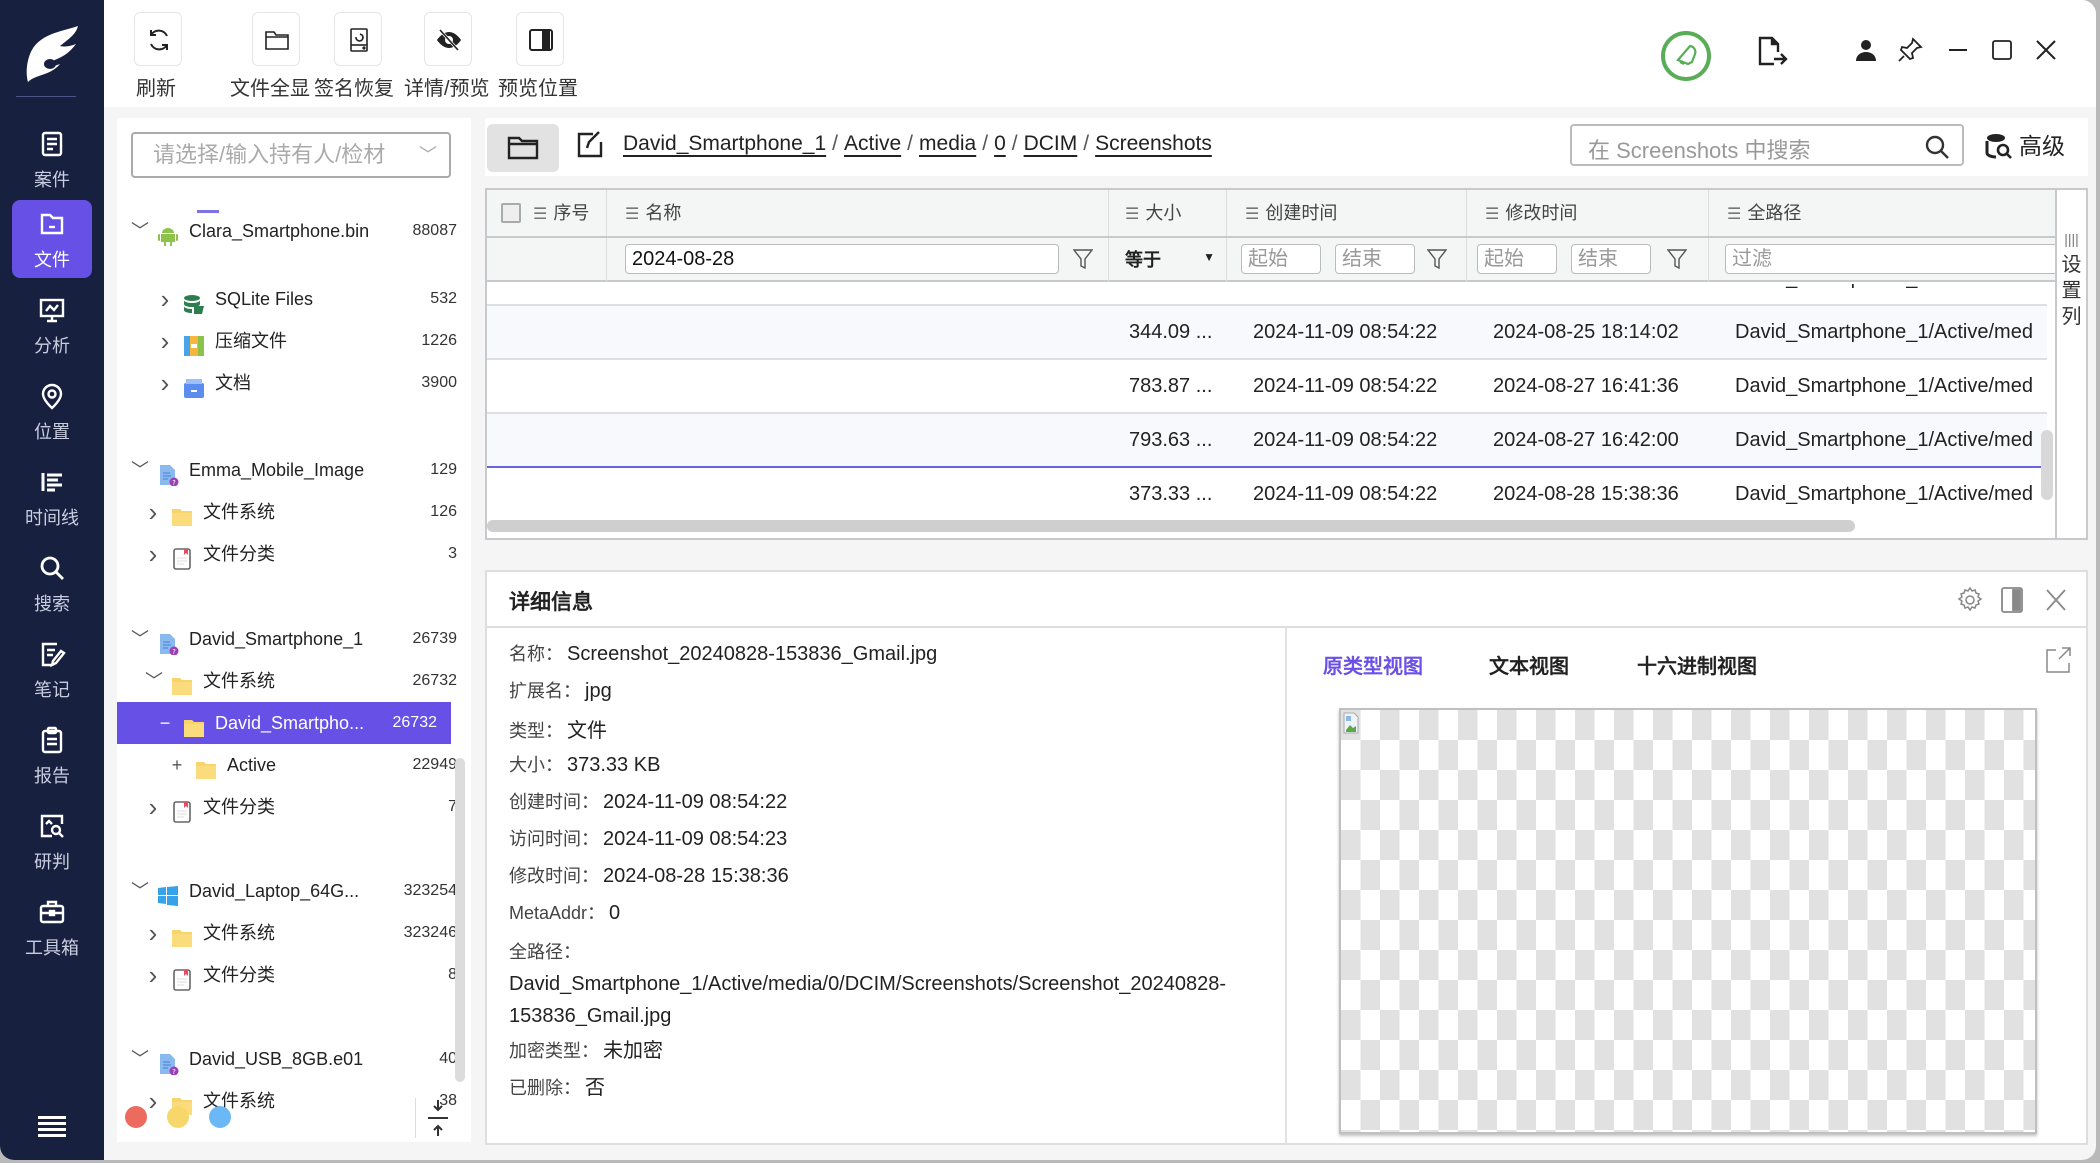  What do you see at coordinates (523, 148) in the screenshot?
I see `open-folder-button` at bounding box center [523, 148].